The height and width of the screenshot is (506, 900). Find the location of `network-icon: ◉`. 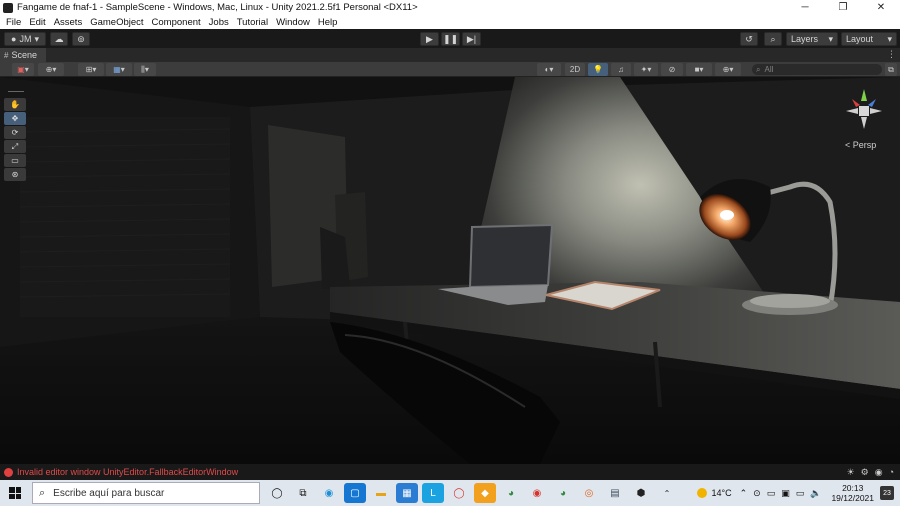

network-icon: ◉ is located at coordinates (879, 472).